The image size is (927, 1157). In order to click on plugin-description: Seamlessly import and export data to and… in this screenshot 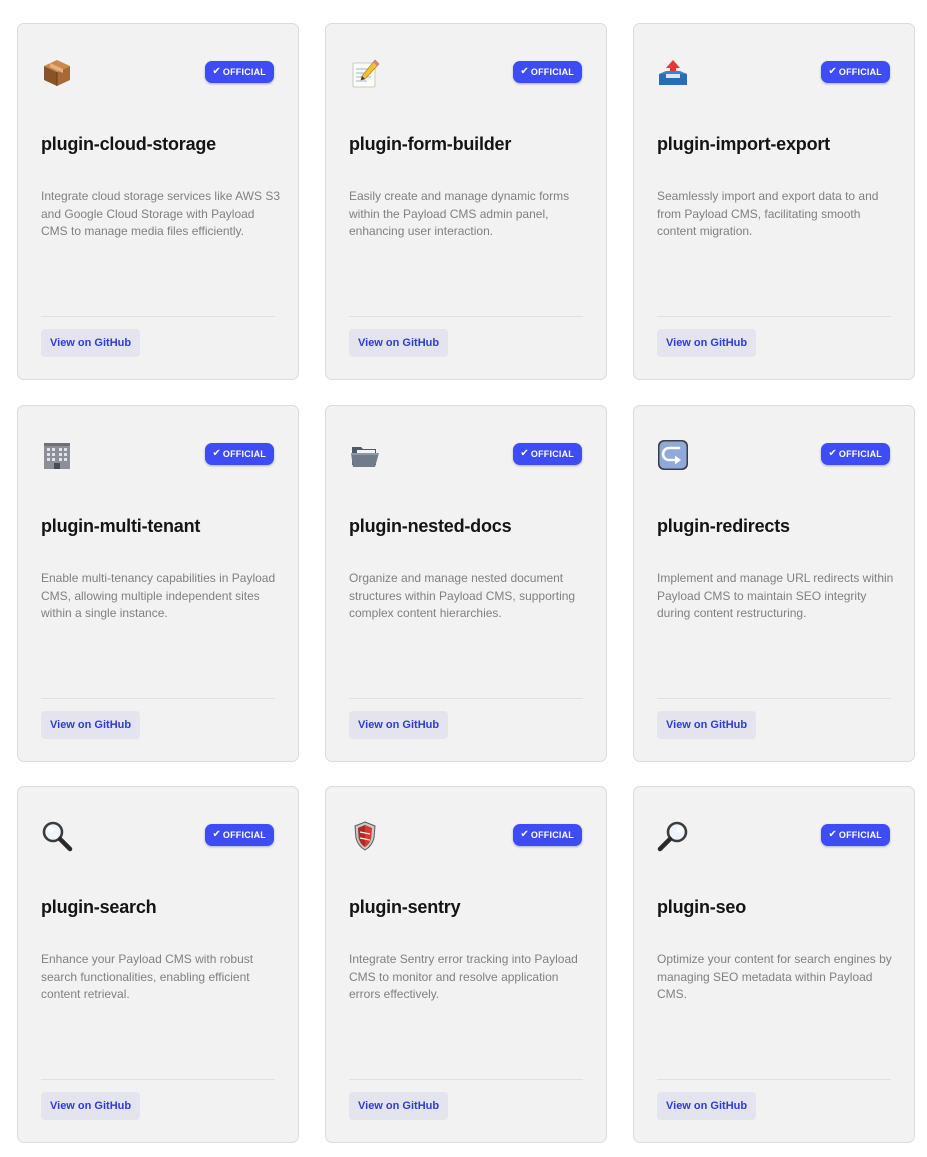, I will do `click(768, 213)`.